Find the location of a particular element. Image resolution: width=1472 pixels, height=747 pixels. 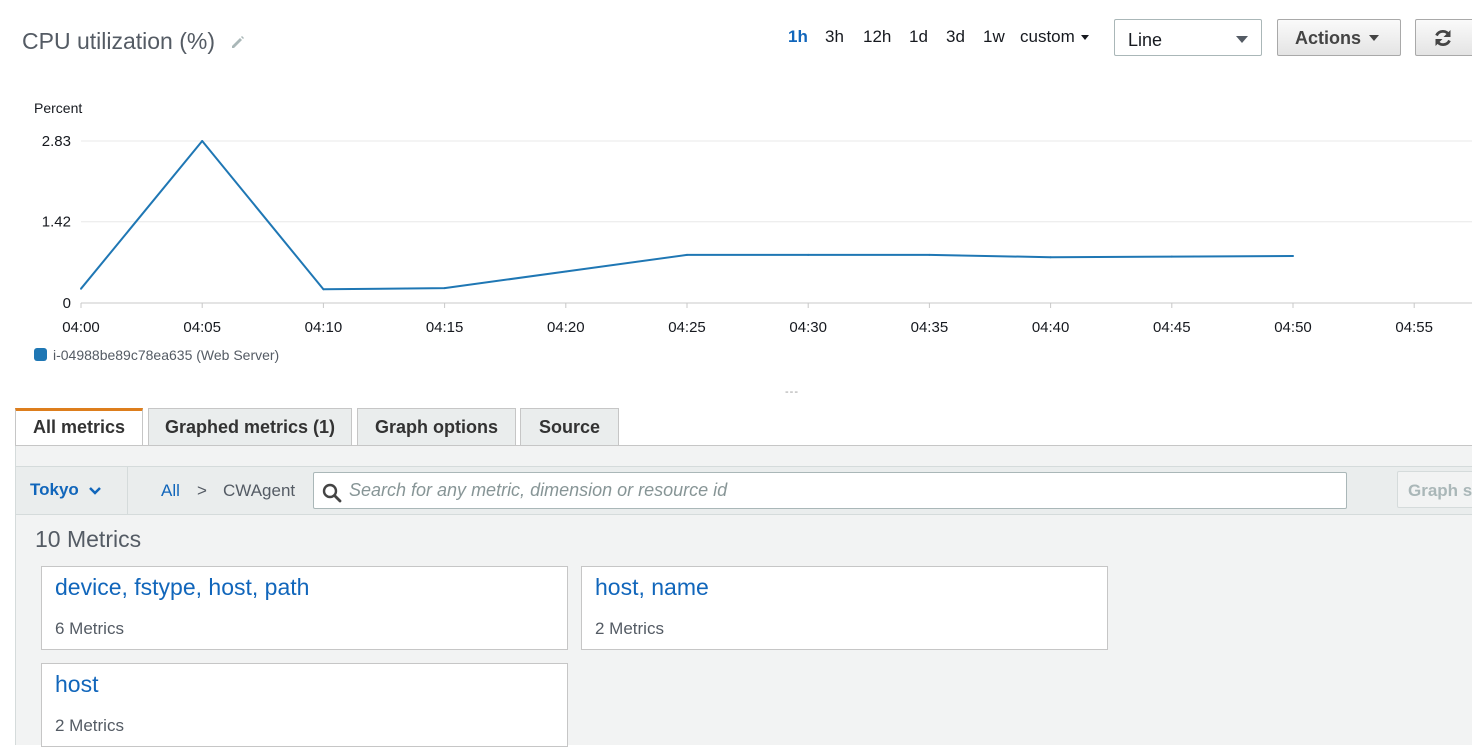

x-tick-label: 04:45 is located at coordinates (1172, 327).